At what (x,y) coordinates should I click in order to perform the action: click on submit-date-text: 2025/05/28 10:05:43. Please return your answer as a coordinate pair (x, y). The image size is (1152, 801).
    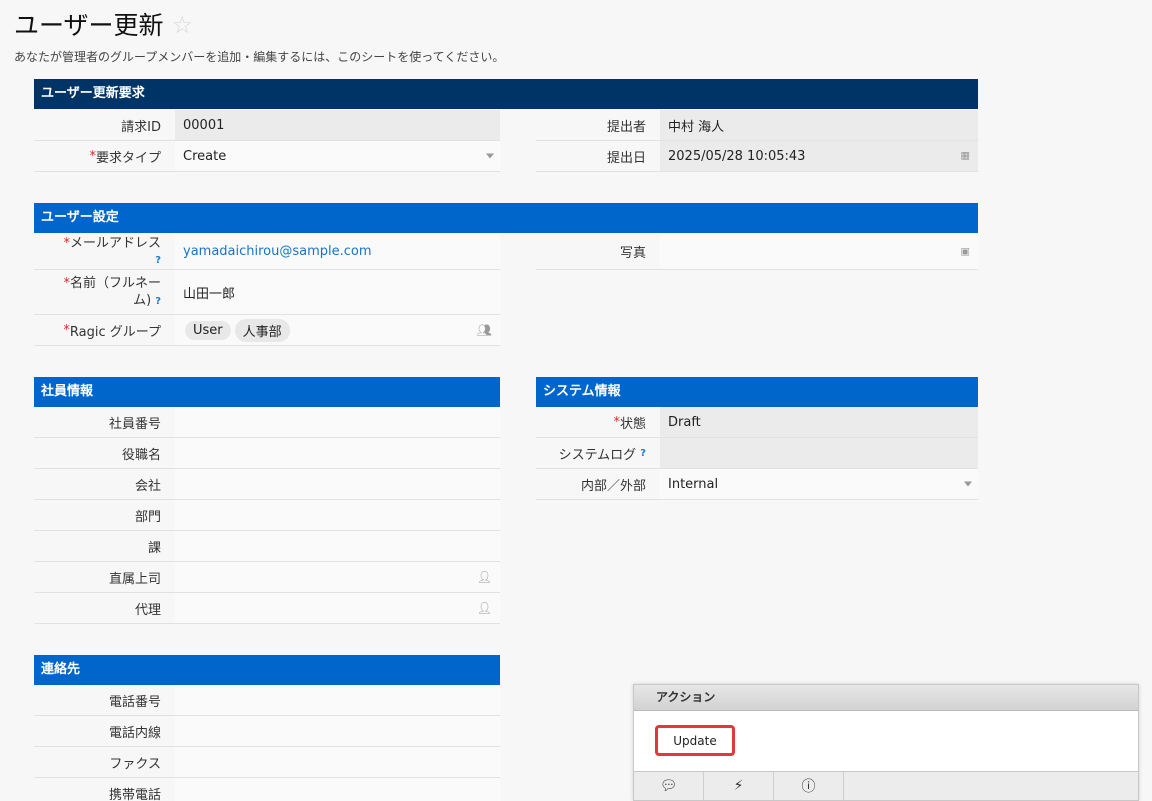
    Looking at the image, I should click on (737, 156).